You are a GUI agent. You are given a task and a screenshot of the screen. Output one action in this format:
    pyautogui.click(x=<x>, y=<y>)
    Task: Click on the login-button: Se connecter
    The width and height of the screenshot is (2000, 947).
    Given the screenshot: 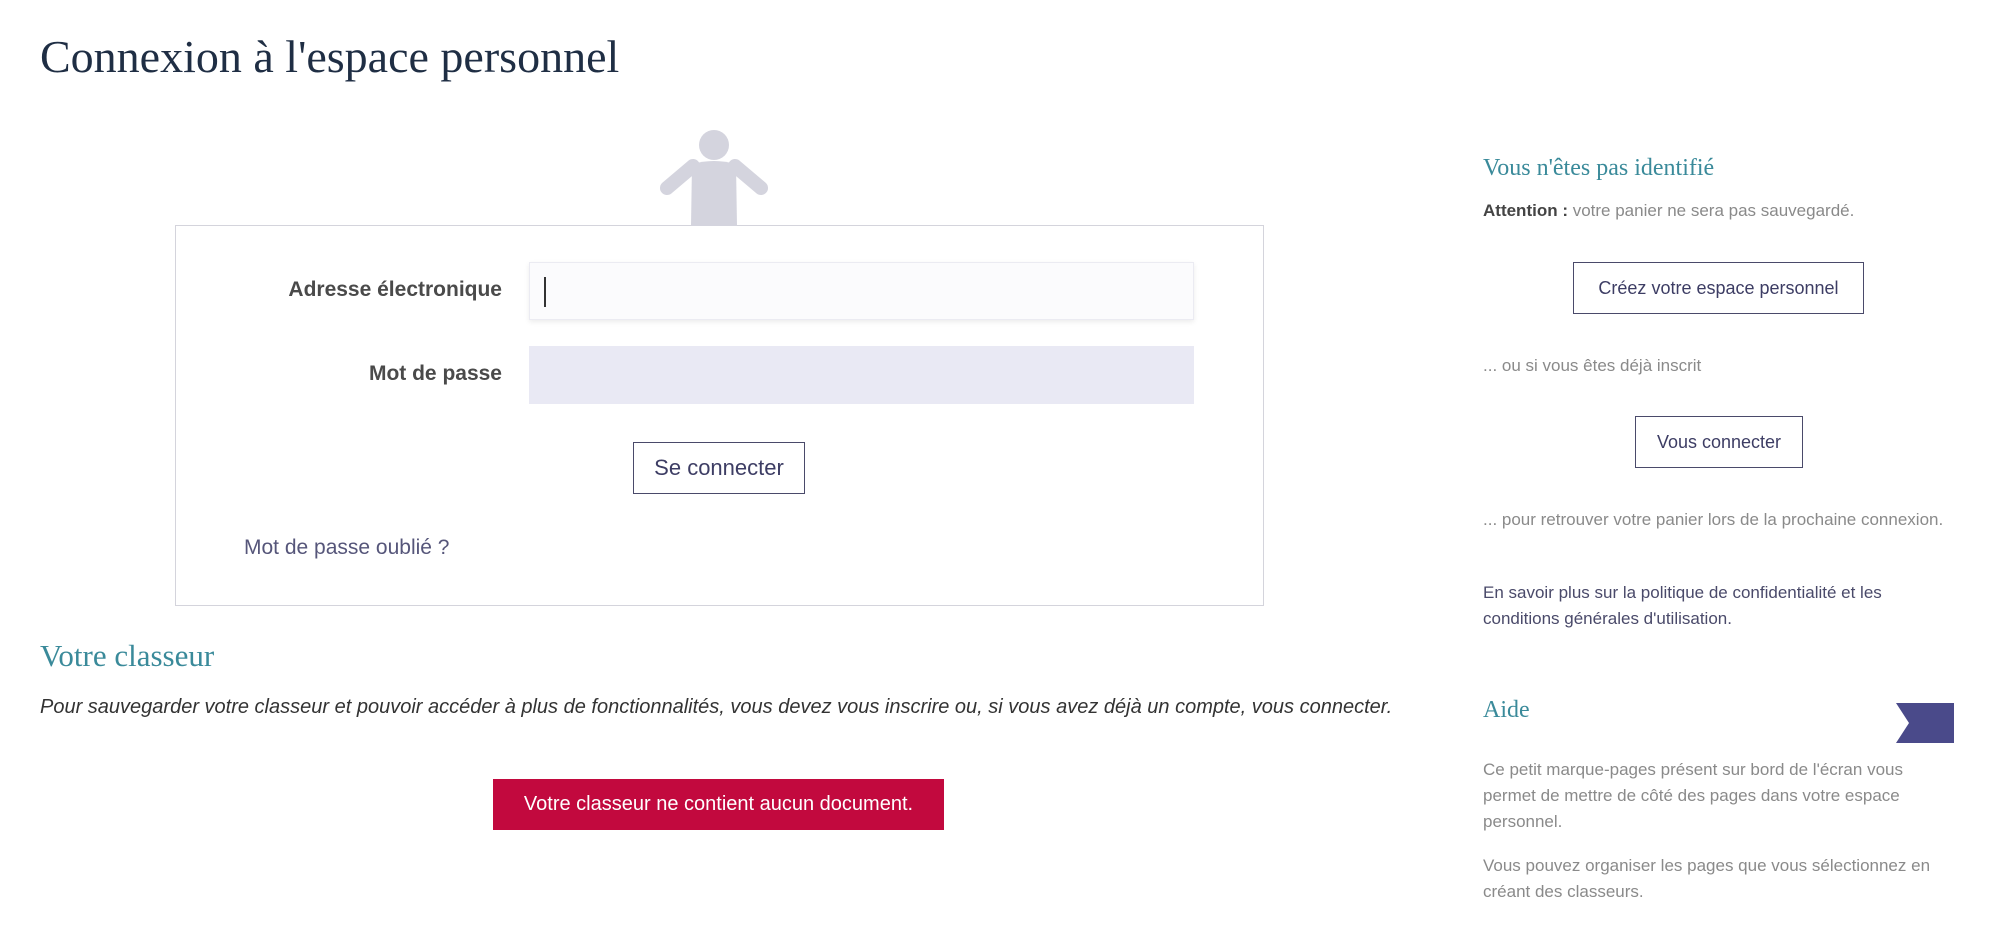 What is the action you would take?
    pyautogui.click(x=719, y=468)
    